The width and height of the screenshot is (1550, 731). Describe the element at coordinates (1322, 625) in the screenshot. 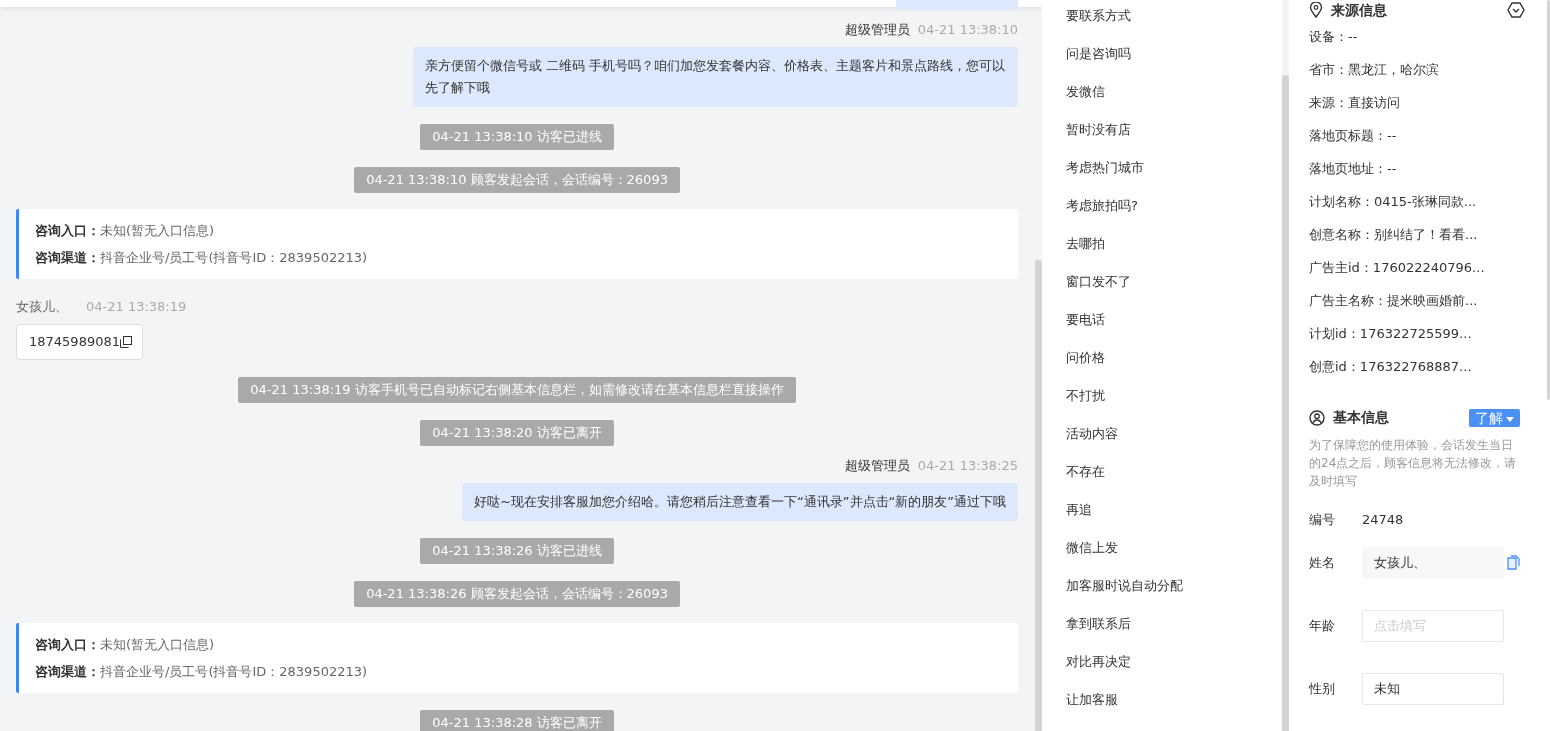

I see `field-label: 年龄` at that location.